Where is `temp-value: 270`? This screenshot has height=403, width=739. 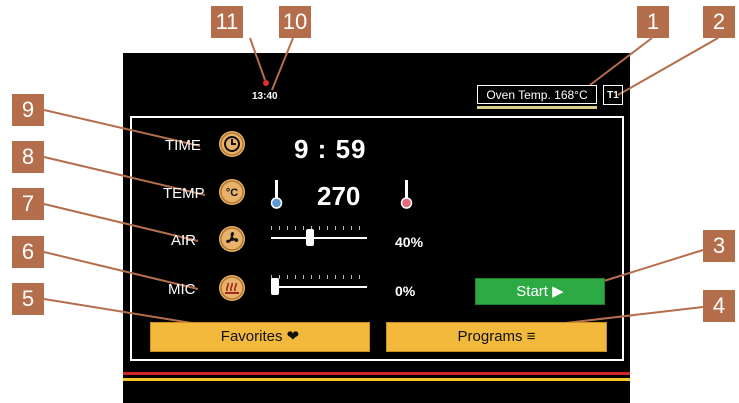 temp-value: 270 is located at coordinates (338, 196).